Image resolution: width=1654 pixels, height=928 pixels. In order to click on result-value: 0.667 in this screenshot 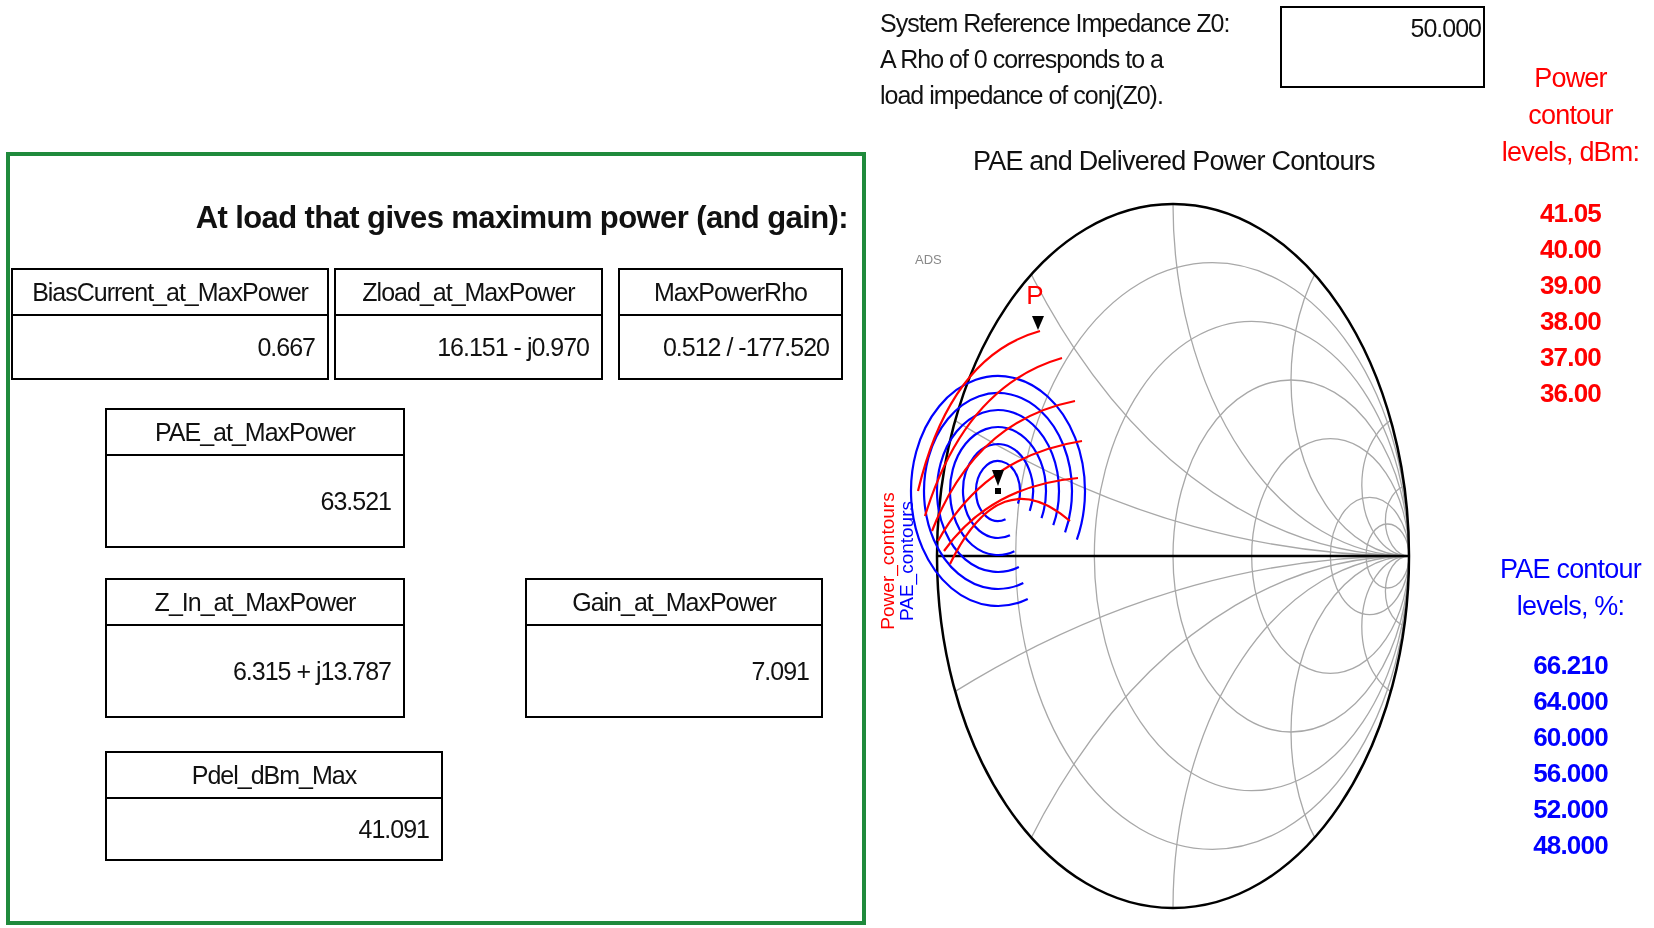, I will do `click(286, 347)`.